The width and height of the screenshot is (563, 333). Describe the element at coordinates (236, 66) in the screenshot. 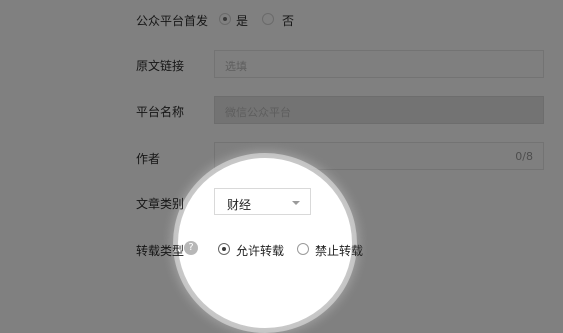

I see `source-link-placeholder: 选填` at that location.